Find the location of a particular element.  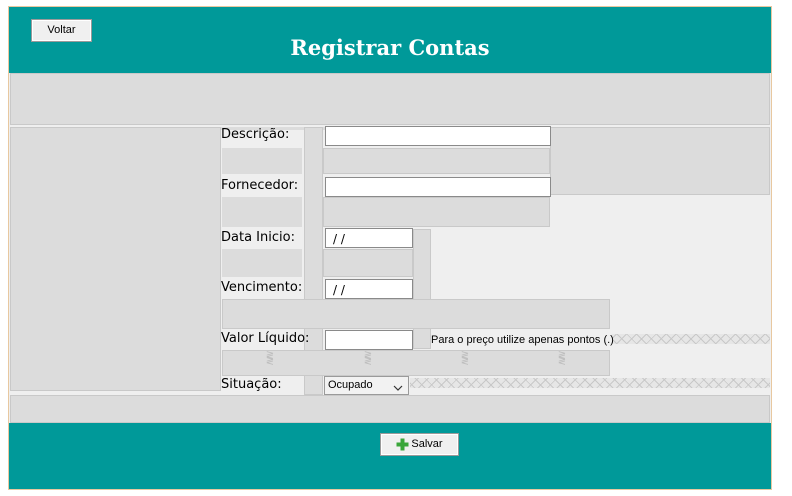

date-column is located at coordinates (422, 289).